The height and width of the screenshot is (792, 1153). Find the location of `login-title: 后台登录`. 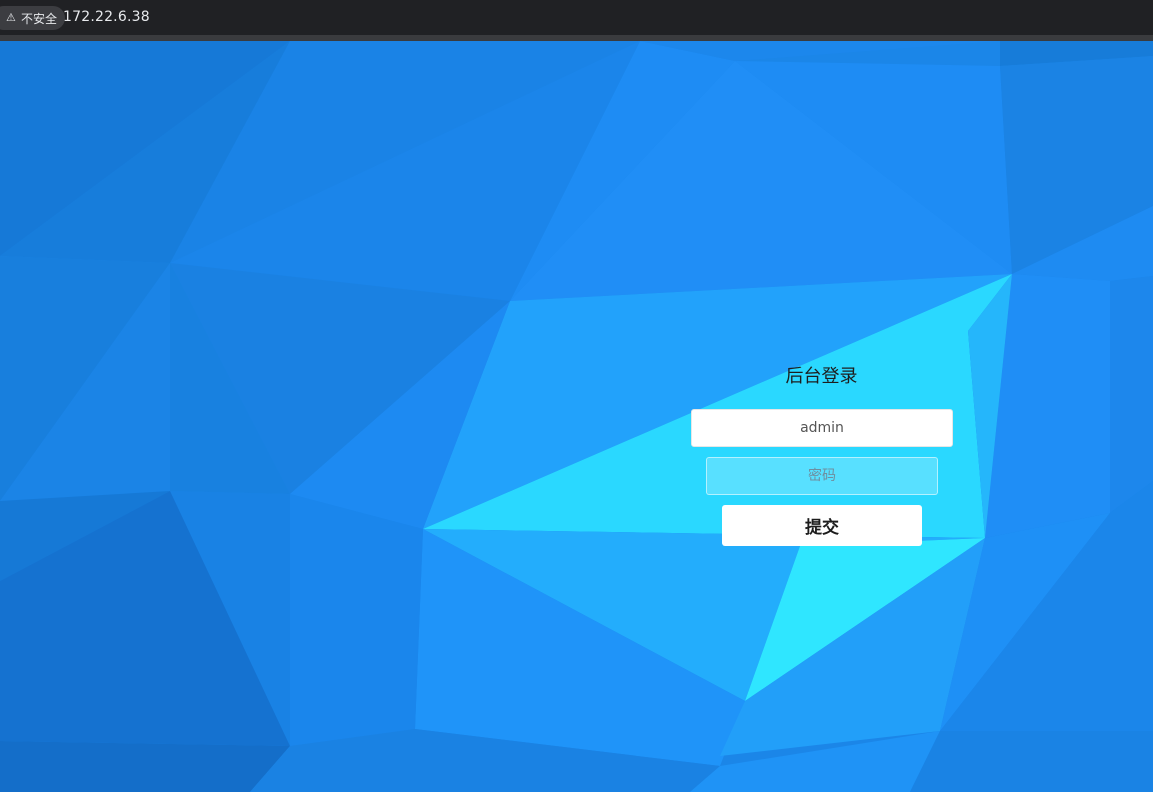

login-title: 后台登录 is located at coordinates (821, 376).